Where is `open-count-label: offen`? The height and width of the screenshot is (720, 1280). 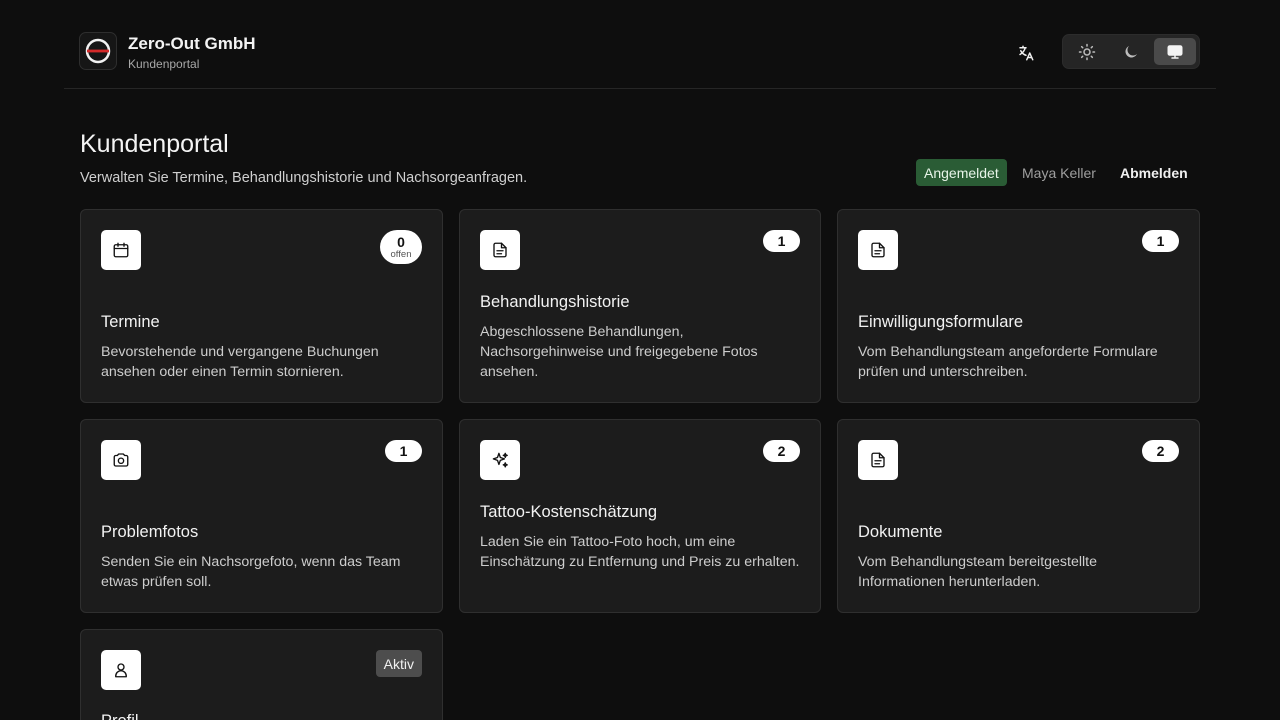
open-count-label: offen is located at coordinates (401, 254).